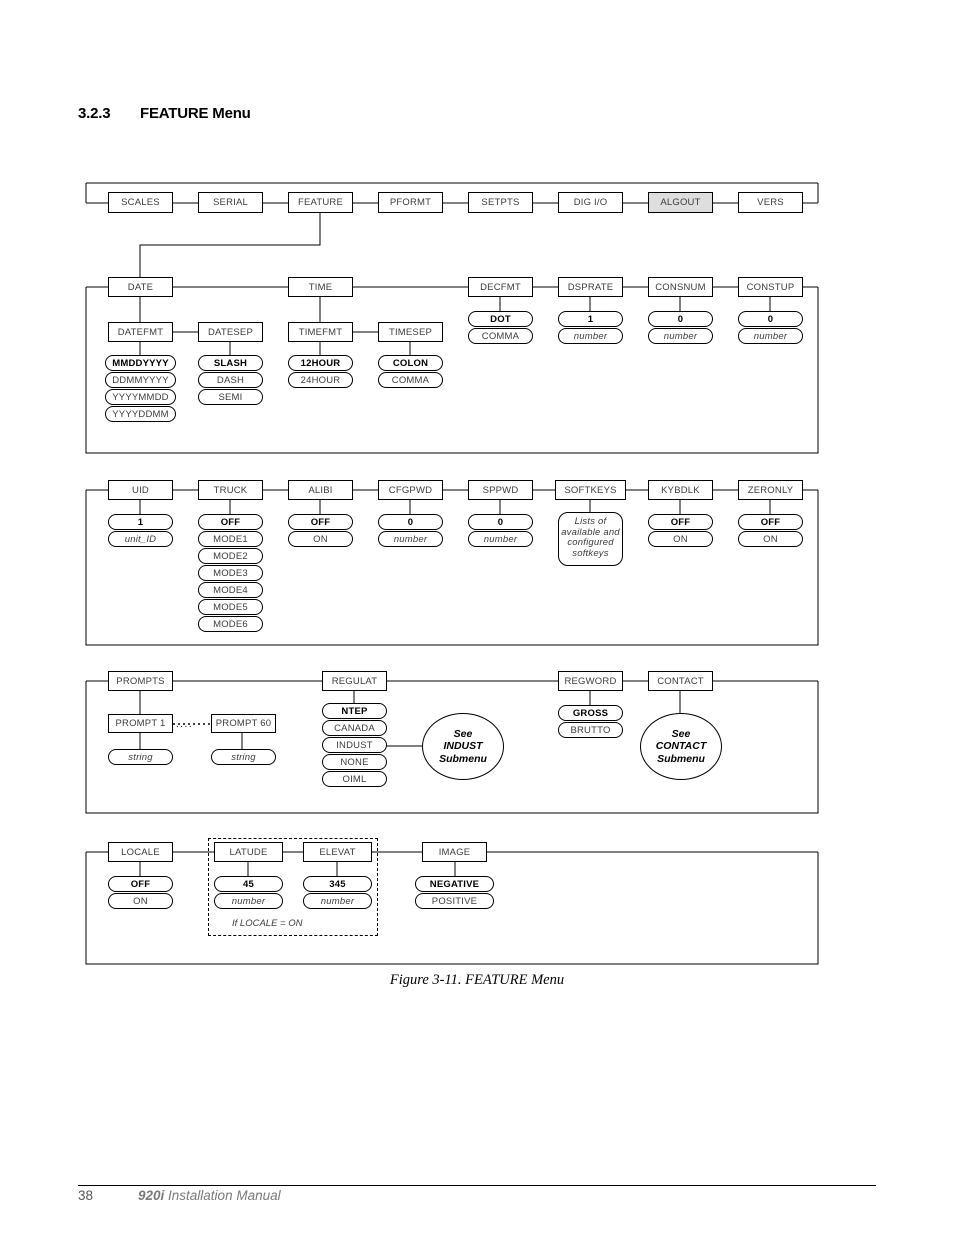  Describe the element at coordinates (770, 287) in the screenshot. I see `param-box-constup: CONSTUP` at that location.